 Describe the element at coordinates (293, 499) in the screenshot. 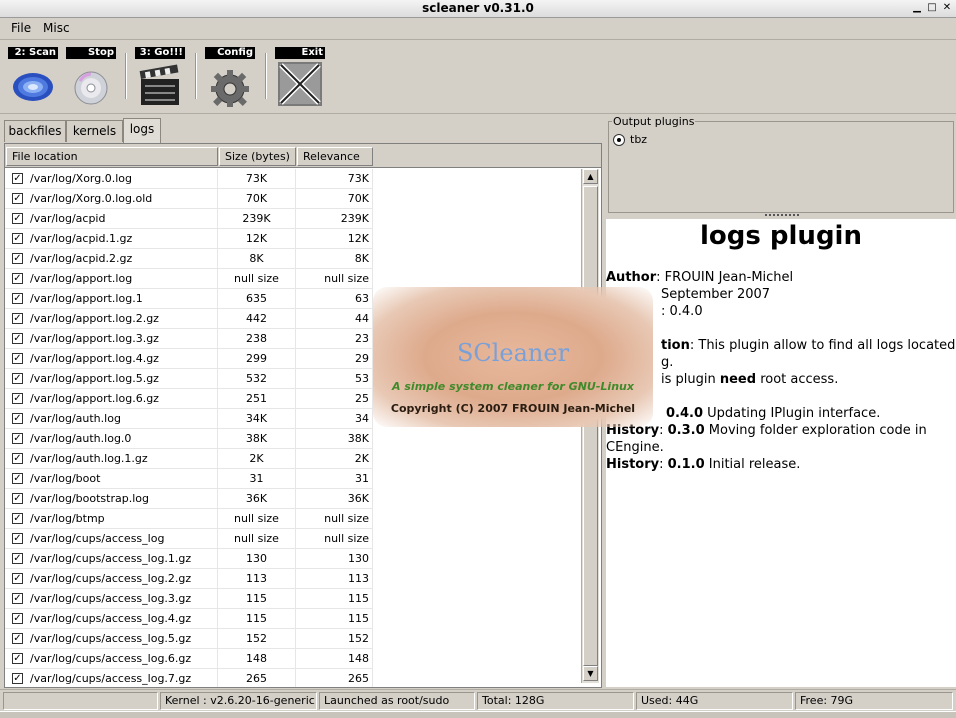

I see `table-row: ✓ /var/log/bootstrap.log 36K 36K` at that location.